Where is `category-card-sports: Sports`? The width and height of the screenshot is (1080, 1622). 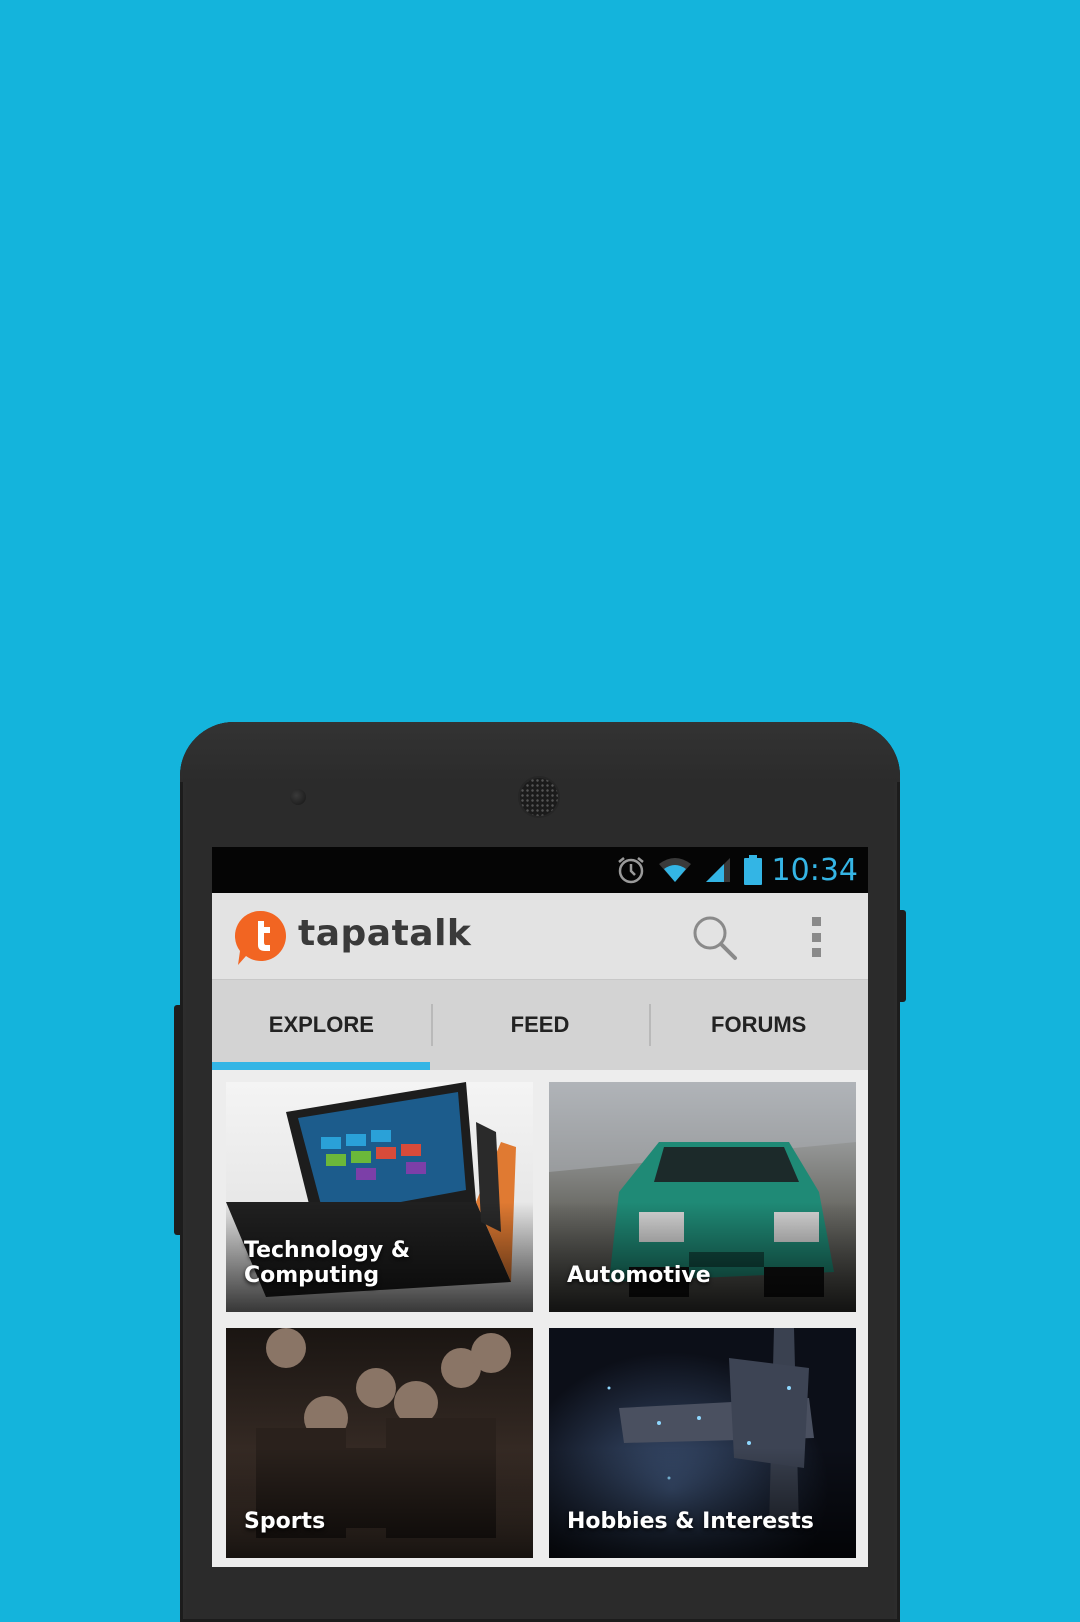
category-card-sports: Sports is located at coordinates (379, 1443).